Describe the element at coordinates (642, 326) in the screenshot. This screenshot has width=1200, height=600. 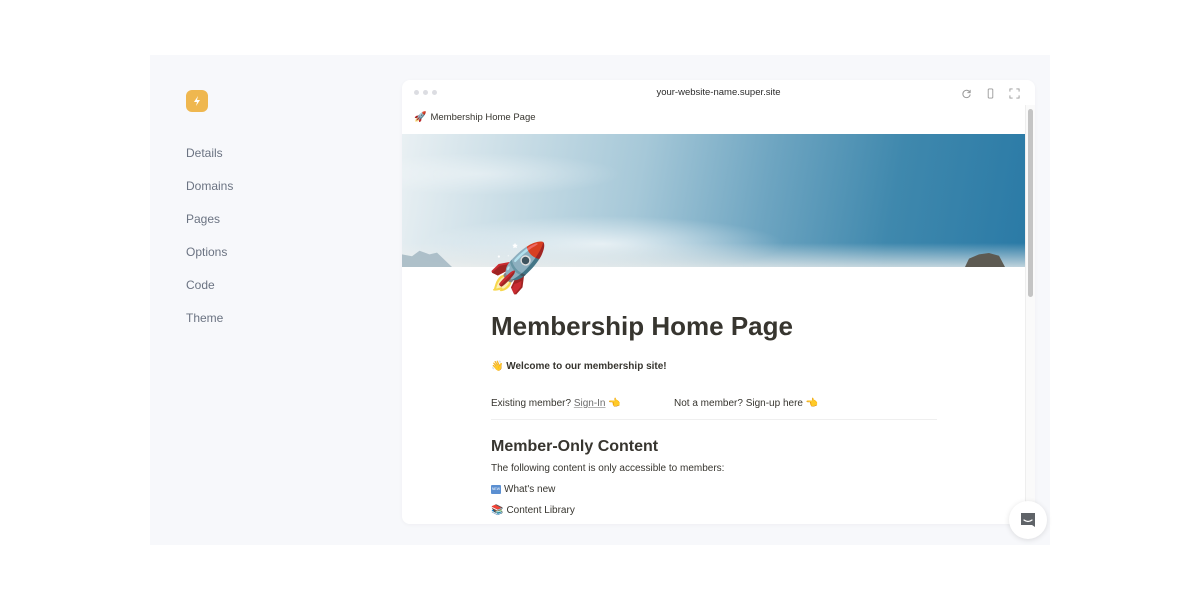
I see `page-title: Membership Home Page` at that location.